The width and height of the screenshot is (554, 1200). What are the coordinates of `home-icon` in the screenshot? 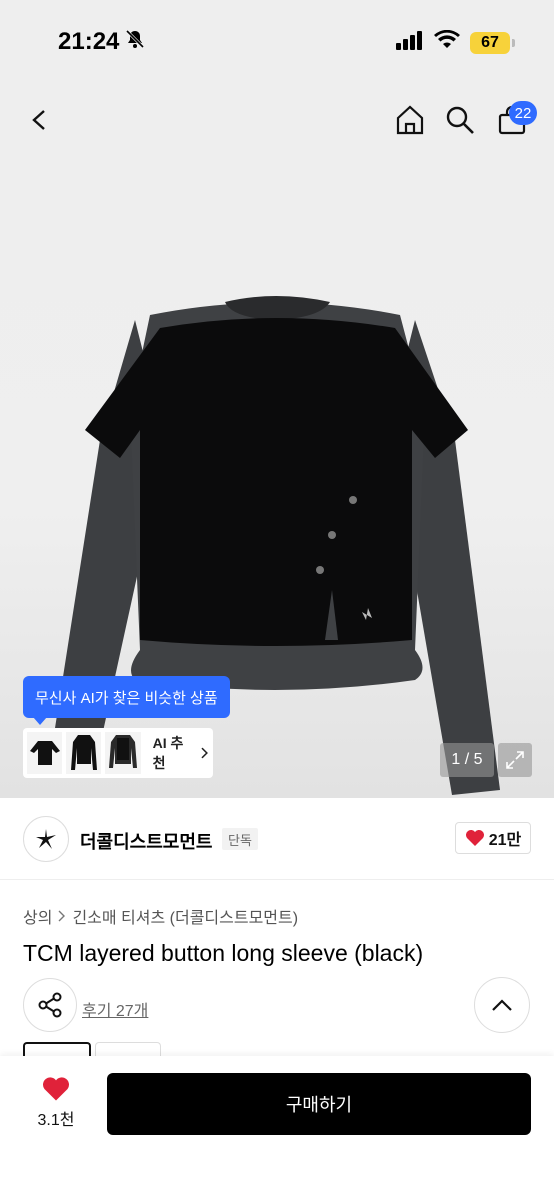 It's located at (410, 120).